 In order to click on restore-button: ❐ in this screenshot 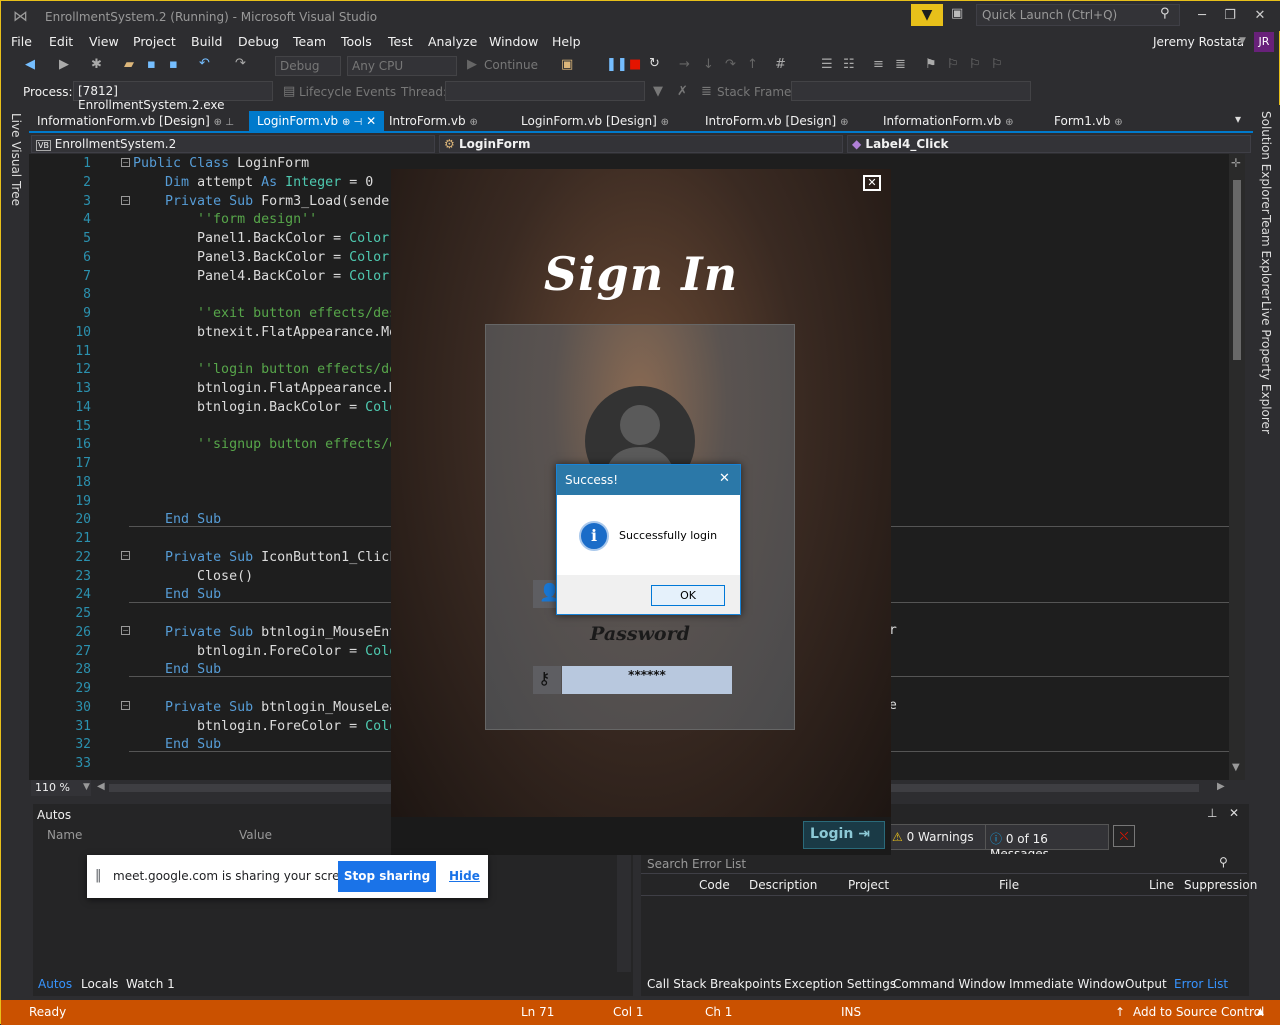, I will do `click(1230, 16)`.